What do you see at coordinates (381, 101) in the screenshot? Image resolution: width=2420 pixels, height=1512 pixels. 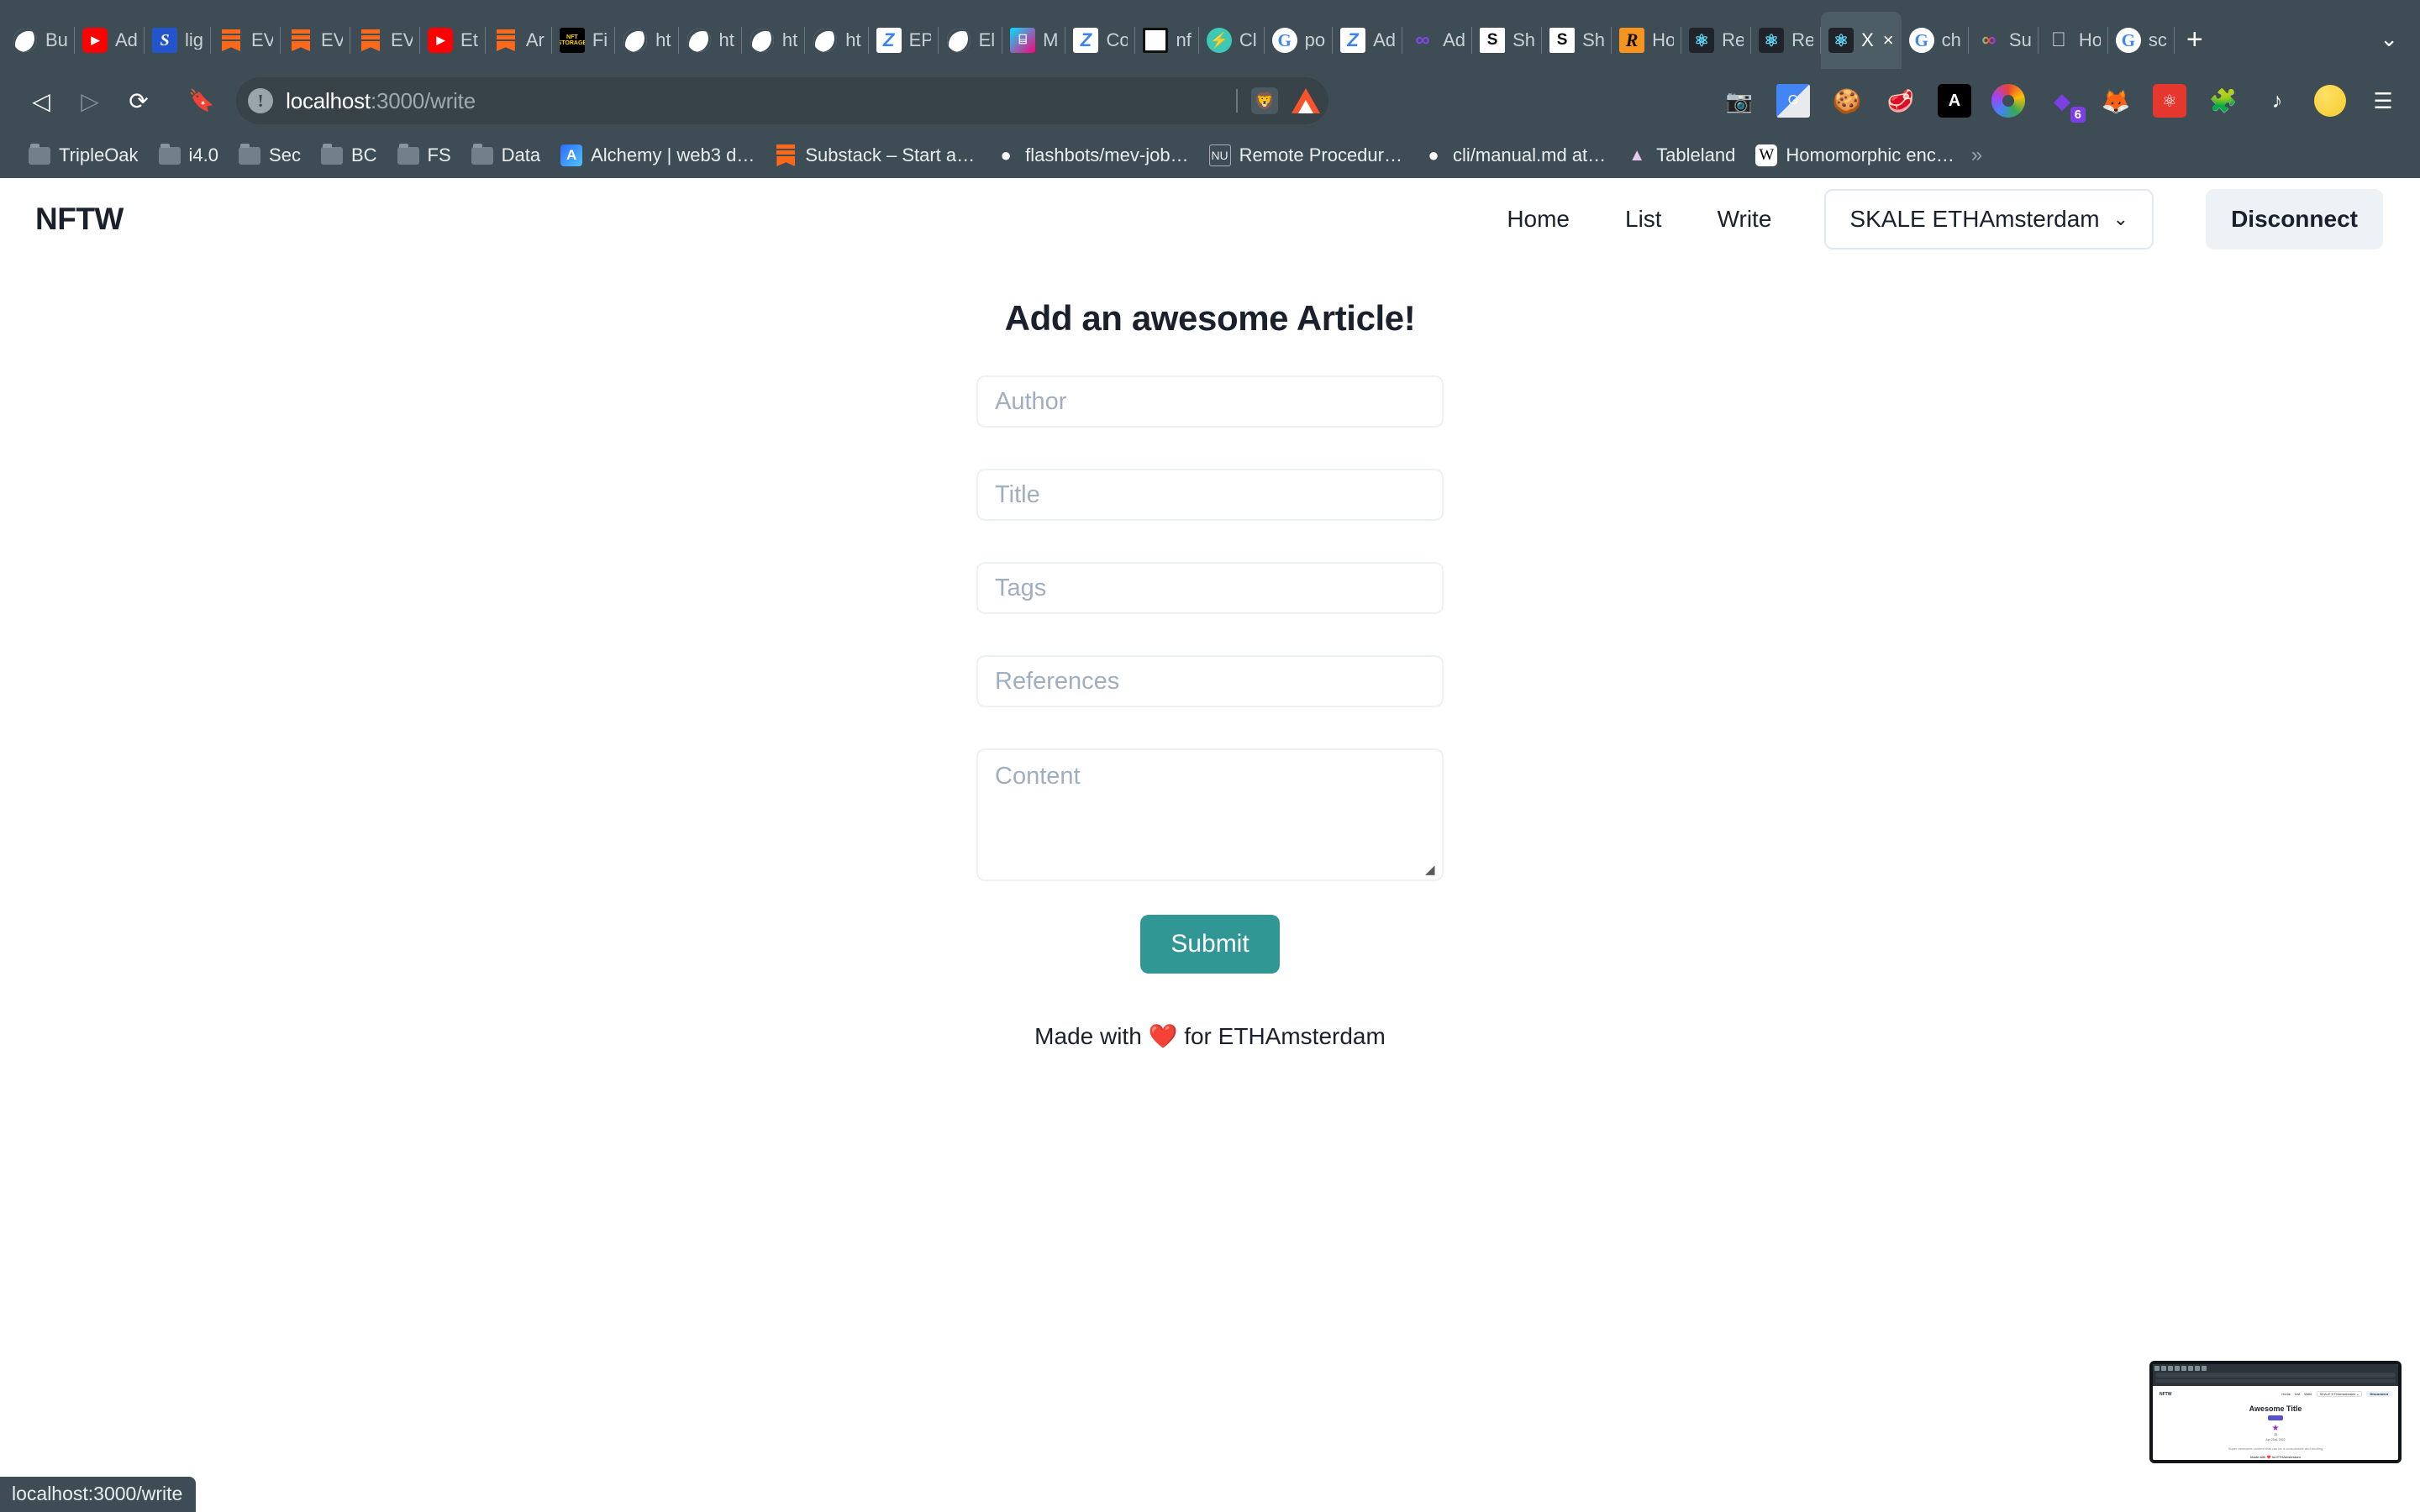 I see `address-bar-url: localhost:3000/write` at bounding box center [381, 101].